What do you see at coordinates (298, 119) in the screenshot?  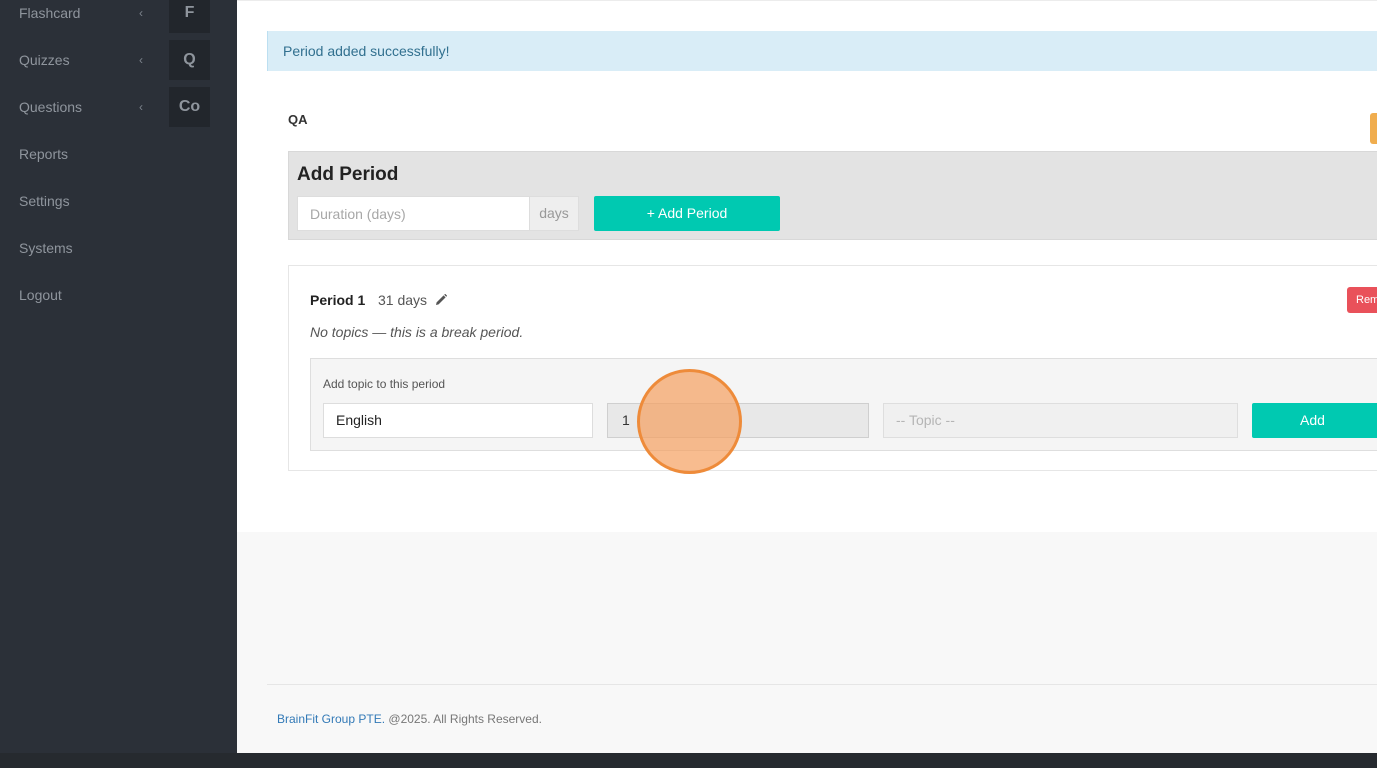 I see `page-title: QA` at bounding box center [298, 119].